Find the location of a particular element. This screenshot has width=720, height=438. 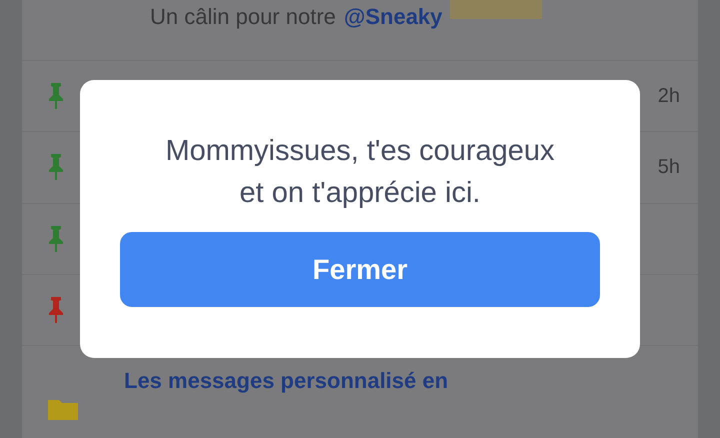

thread-title: Les messages personnalisé en is located at coordinates (286, 381).